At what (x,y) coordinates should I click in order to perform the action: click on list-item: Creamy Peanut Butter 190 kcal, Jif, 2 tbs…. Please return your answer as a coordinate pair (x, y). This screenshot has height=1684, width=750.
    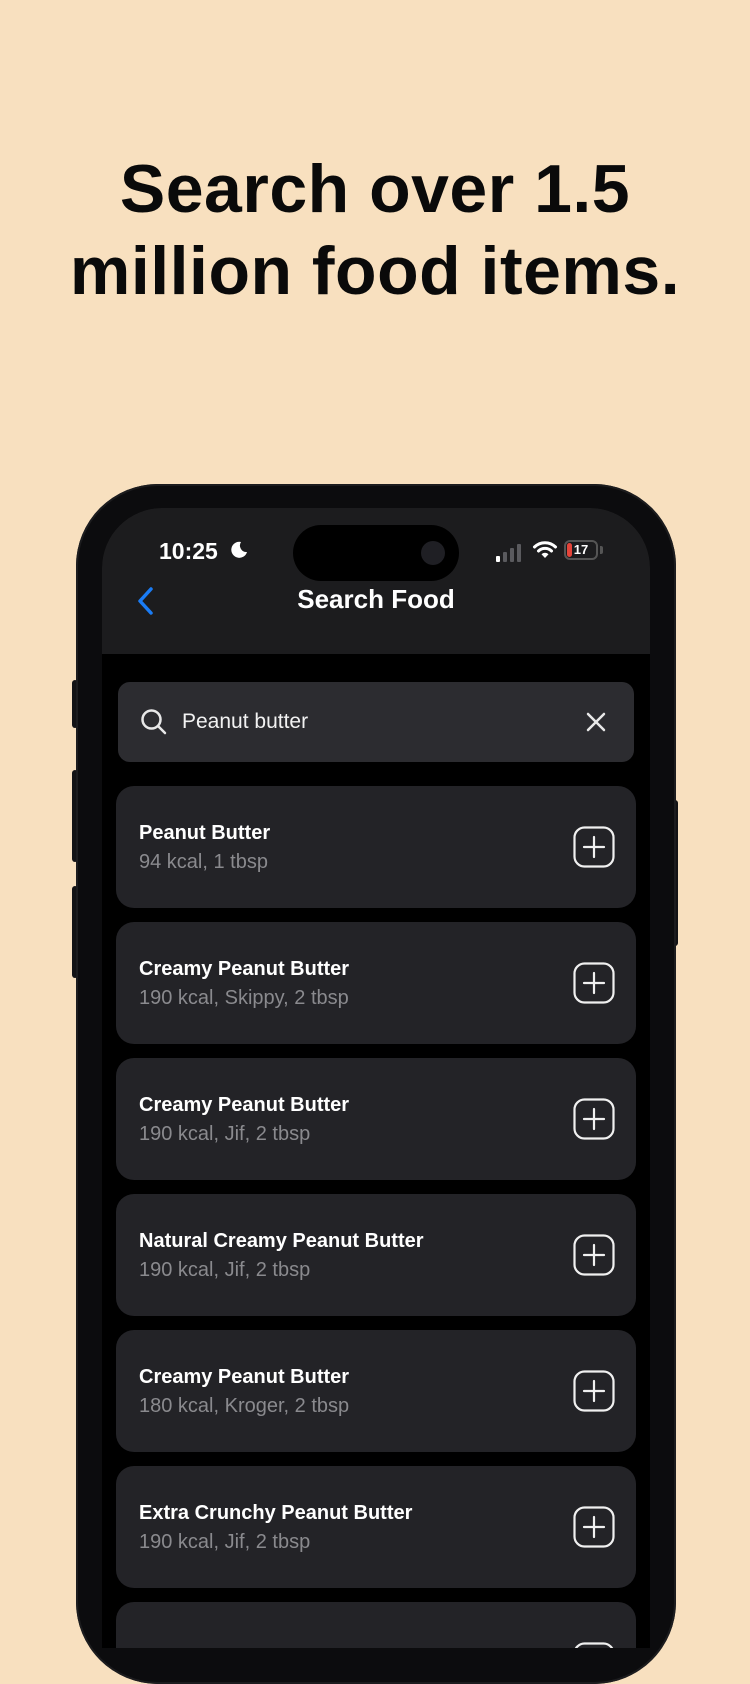
    Looking at the image, I should click on (376, 1119).